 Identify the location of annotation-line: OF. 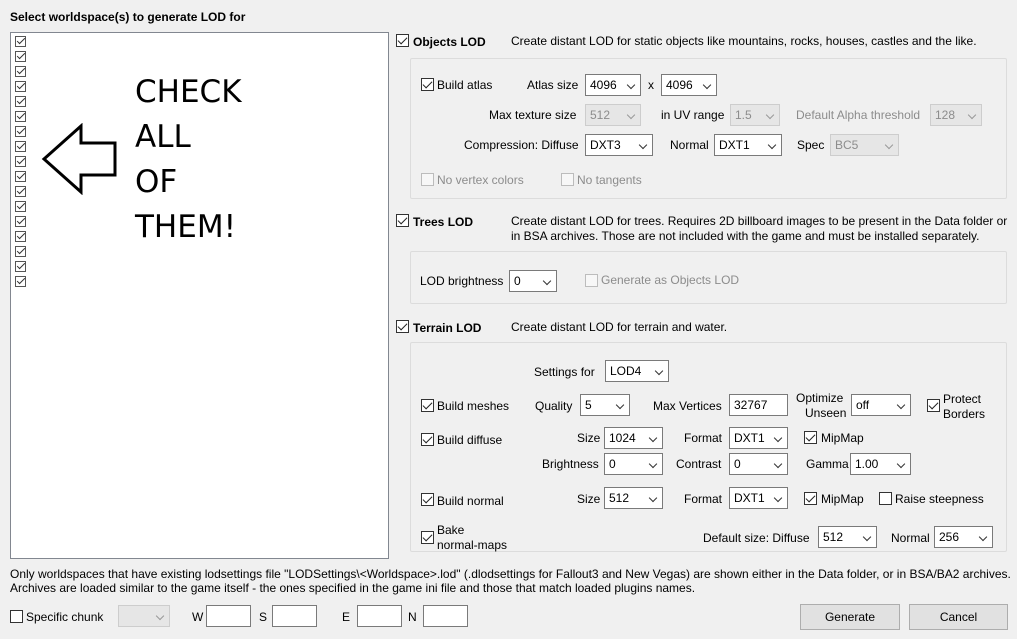
(156, 182).